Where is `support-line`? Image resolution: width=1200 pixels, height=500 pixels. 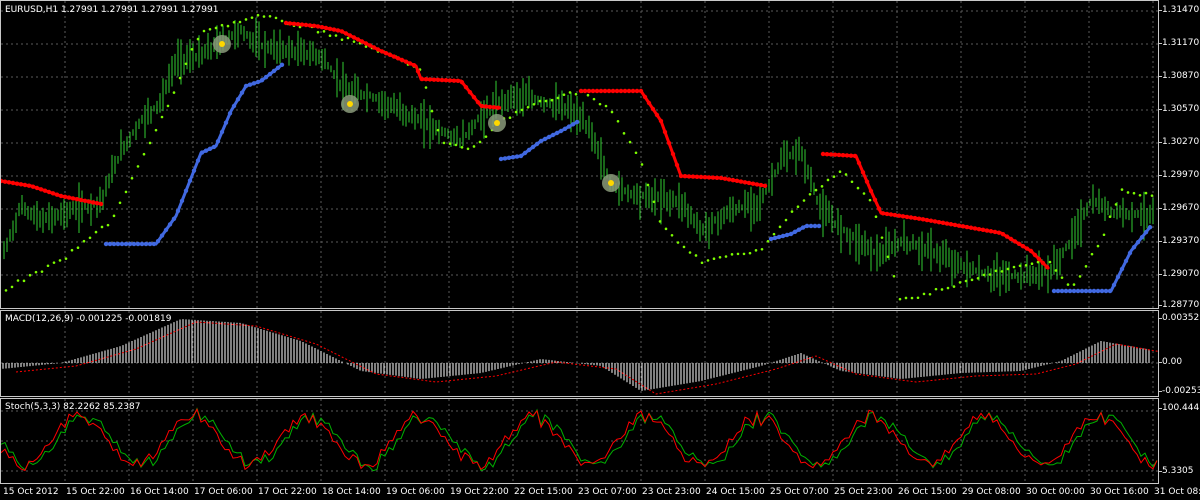
support-line is located at coordinates (195, 154).